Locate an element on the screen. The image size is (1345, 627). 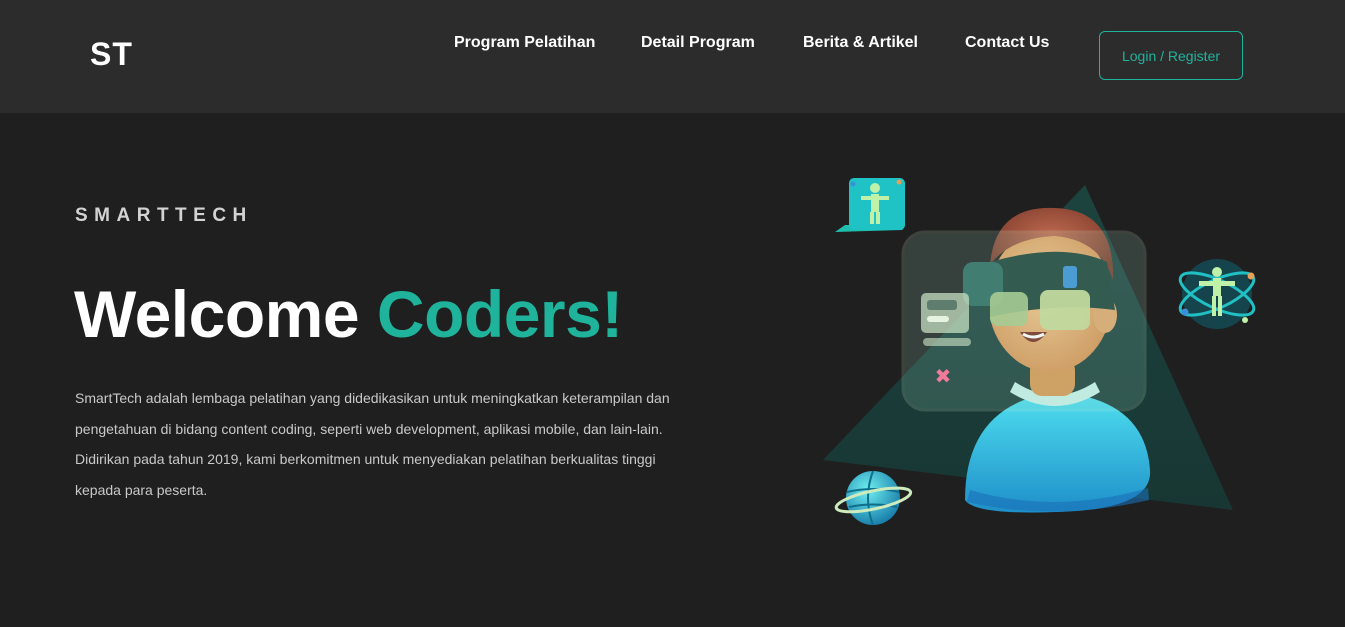
planet-icon is located at coordinates (873, 498).